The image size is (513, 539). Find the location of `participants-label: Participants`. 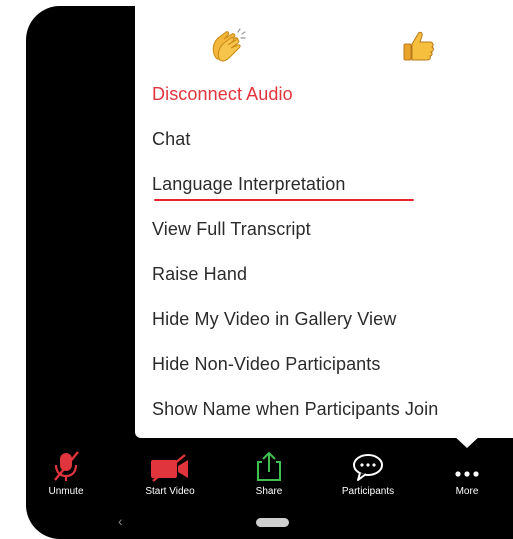

participants-label: Participants is located at coordinates (368, 491).